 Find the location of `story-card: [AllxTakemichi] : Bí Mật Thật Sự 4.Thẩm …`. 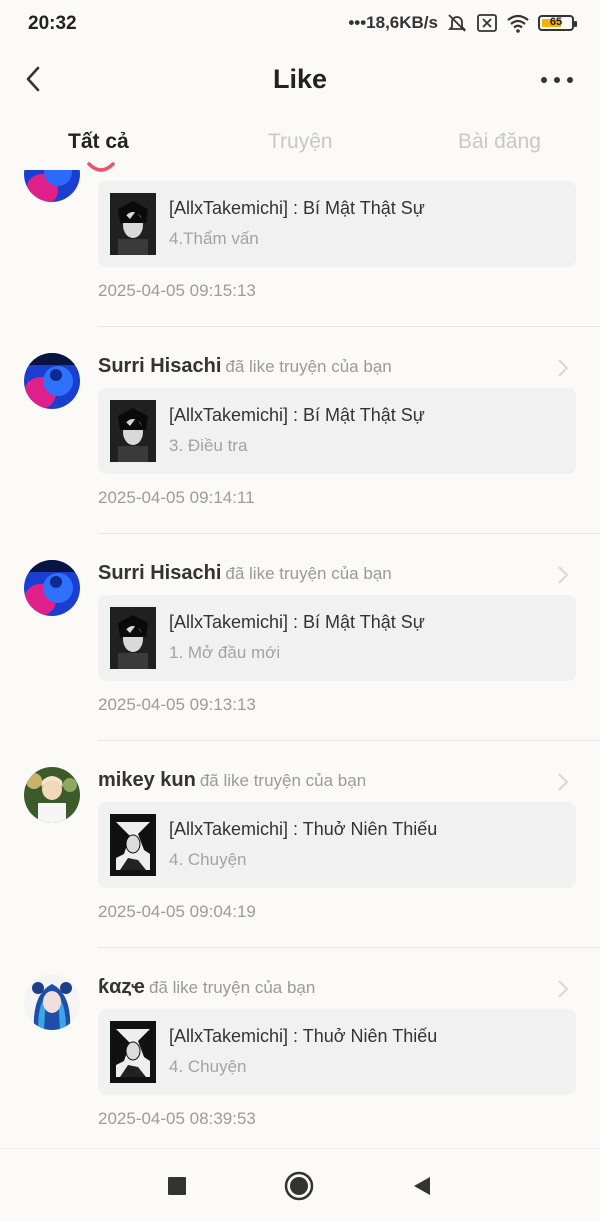

story-card: [AllxTakemichi] : Bí Mật Thật Sự 4.Thẩm … is located at coordinates (337, 224).